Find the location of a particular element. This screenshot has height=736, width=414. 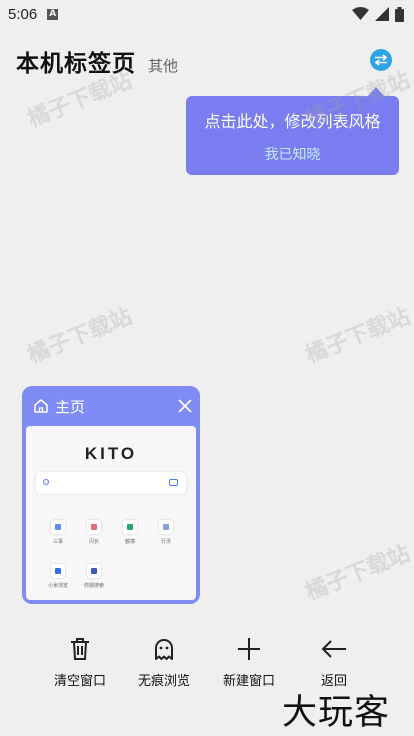

trash-icon is located at coordinates (80, 649).